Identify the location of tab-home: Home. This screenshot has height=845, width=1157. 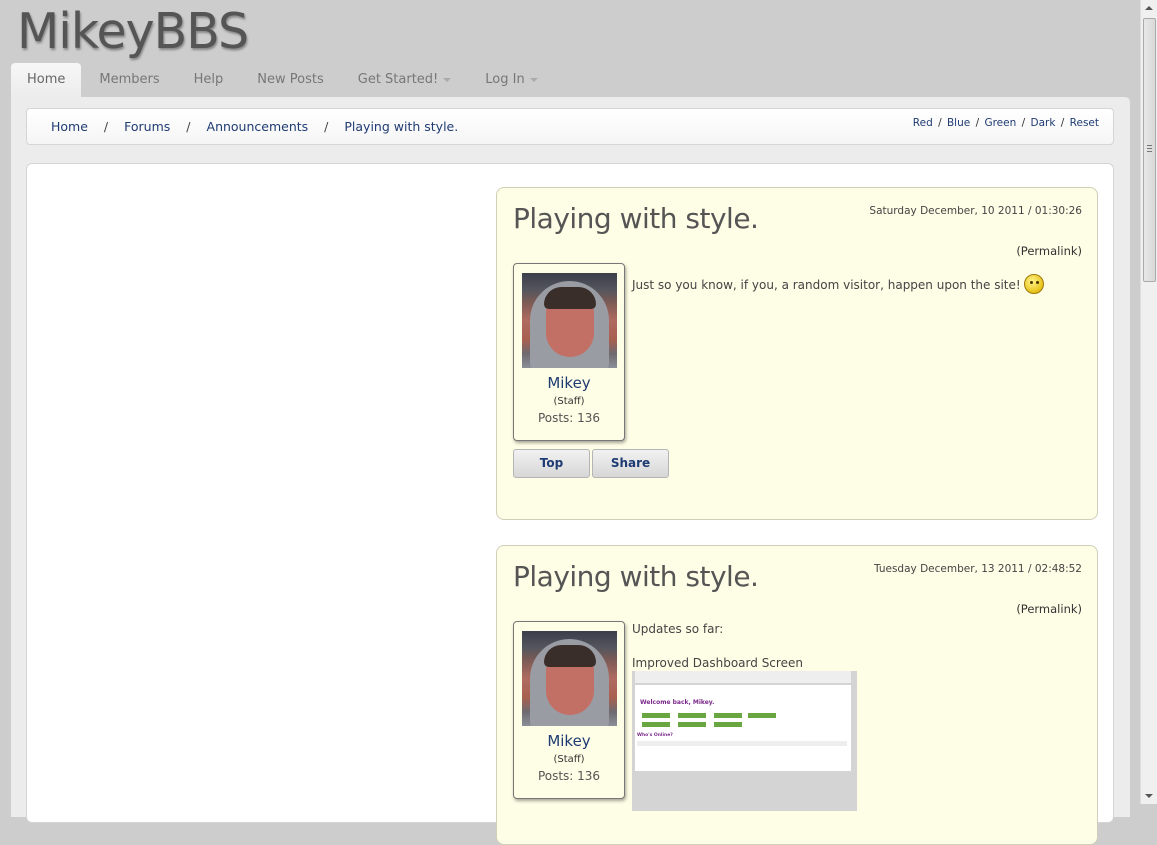
(46, 80).